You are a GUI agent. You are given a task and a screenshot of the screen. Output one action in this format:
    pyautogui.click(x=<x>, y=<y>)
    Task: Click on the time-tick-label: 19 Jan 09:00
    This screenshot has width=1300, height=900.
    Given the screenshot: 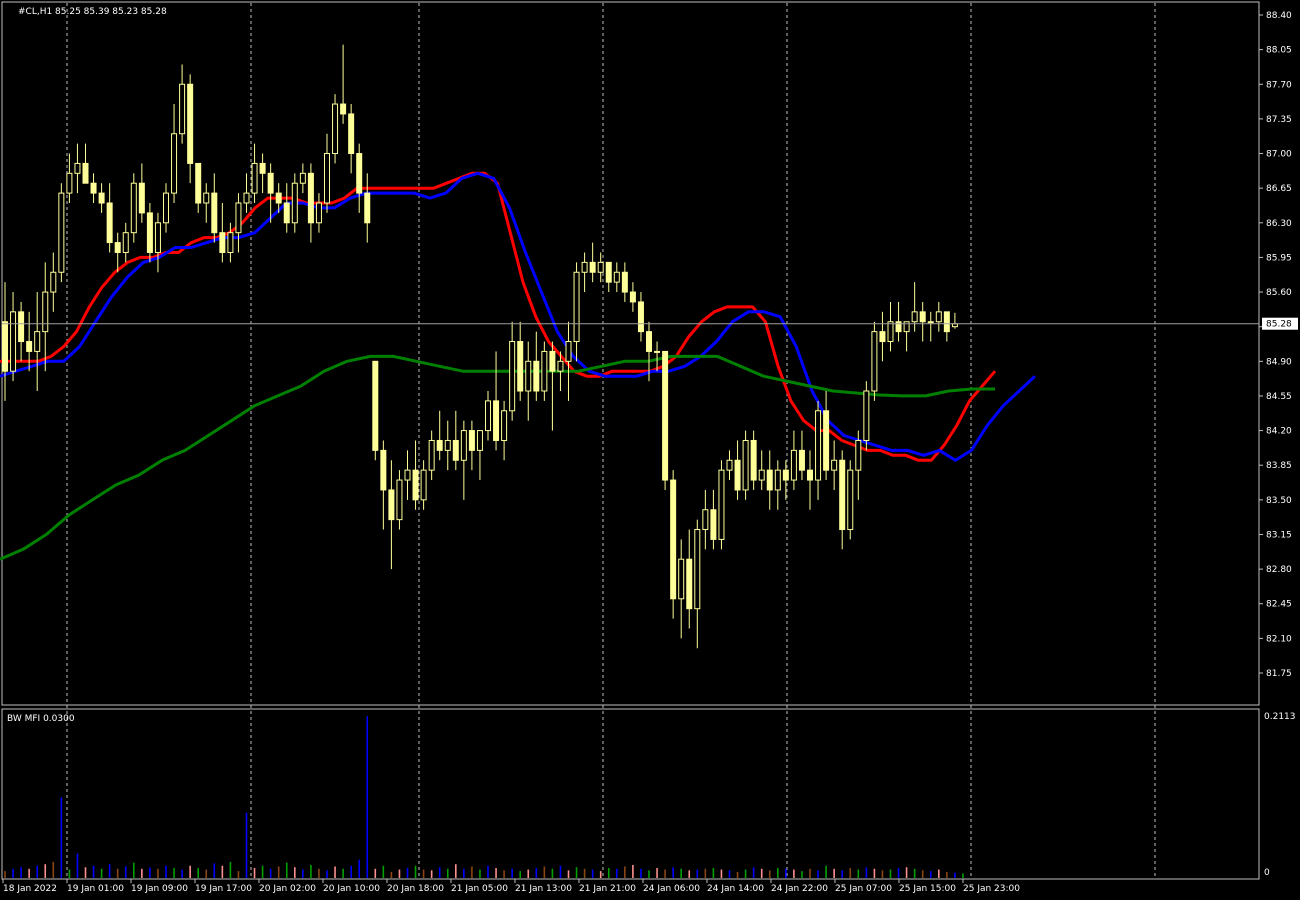 What is the action you would take?
    pyautogui.click(x=159, y=889)
    